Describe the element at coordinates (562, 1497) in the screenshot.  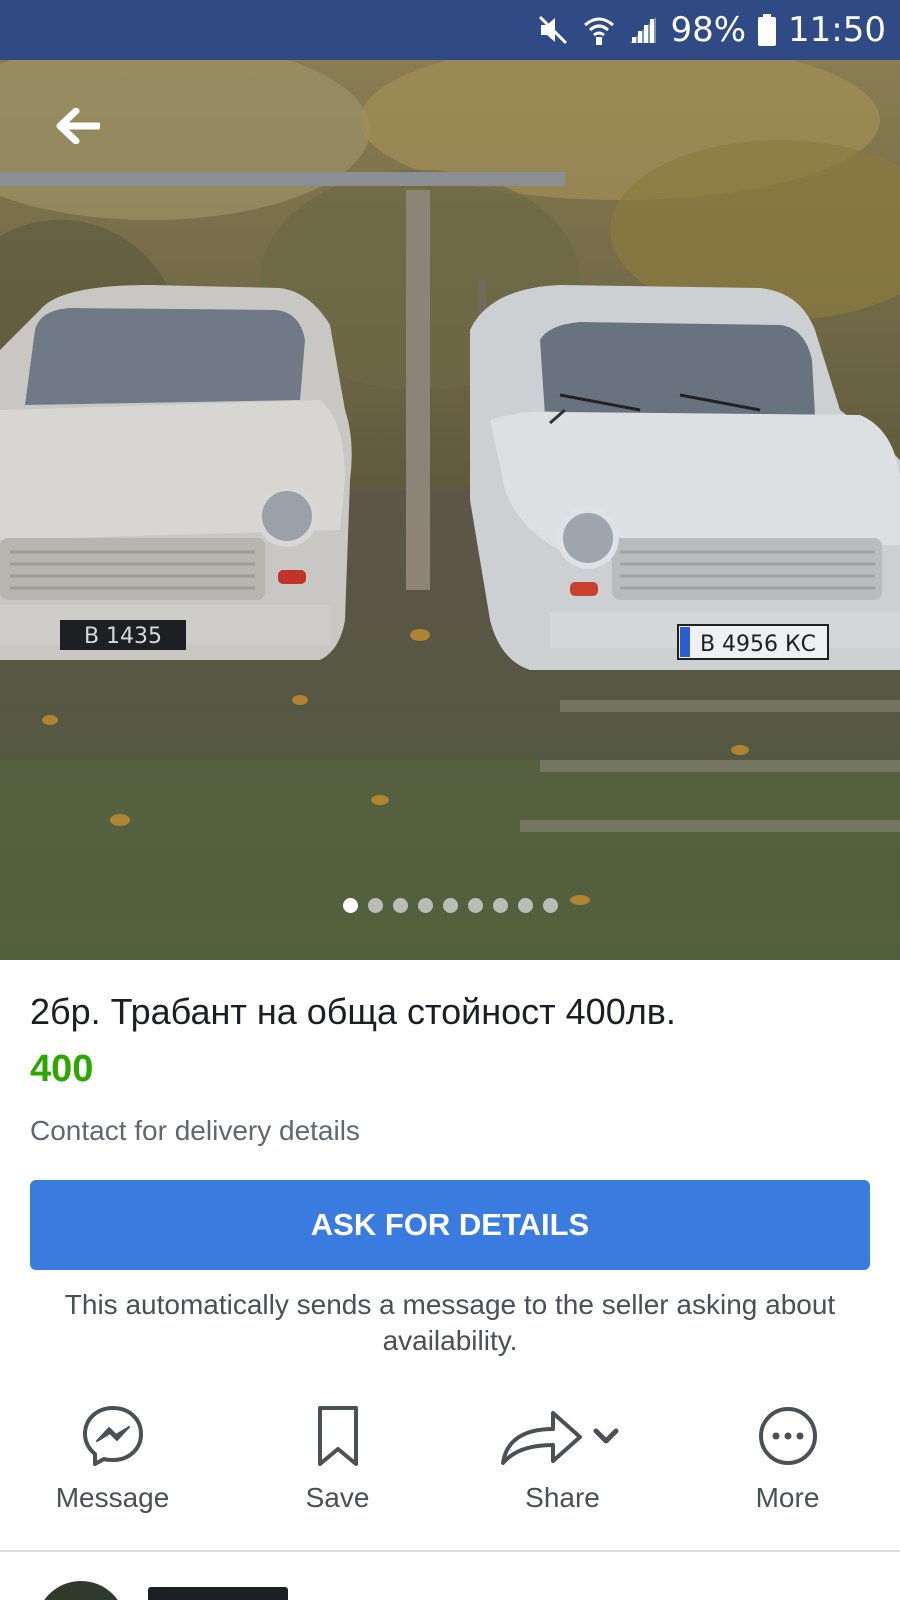
I see `share-label: Share` at that location.